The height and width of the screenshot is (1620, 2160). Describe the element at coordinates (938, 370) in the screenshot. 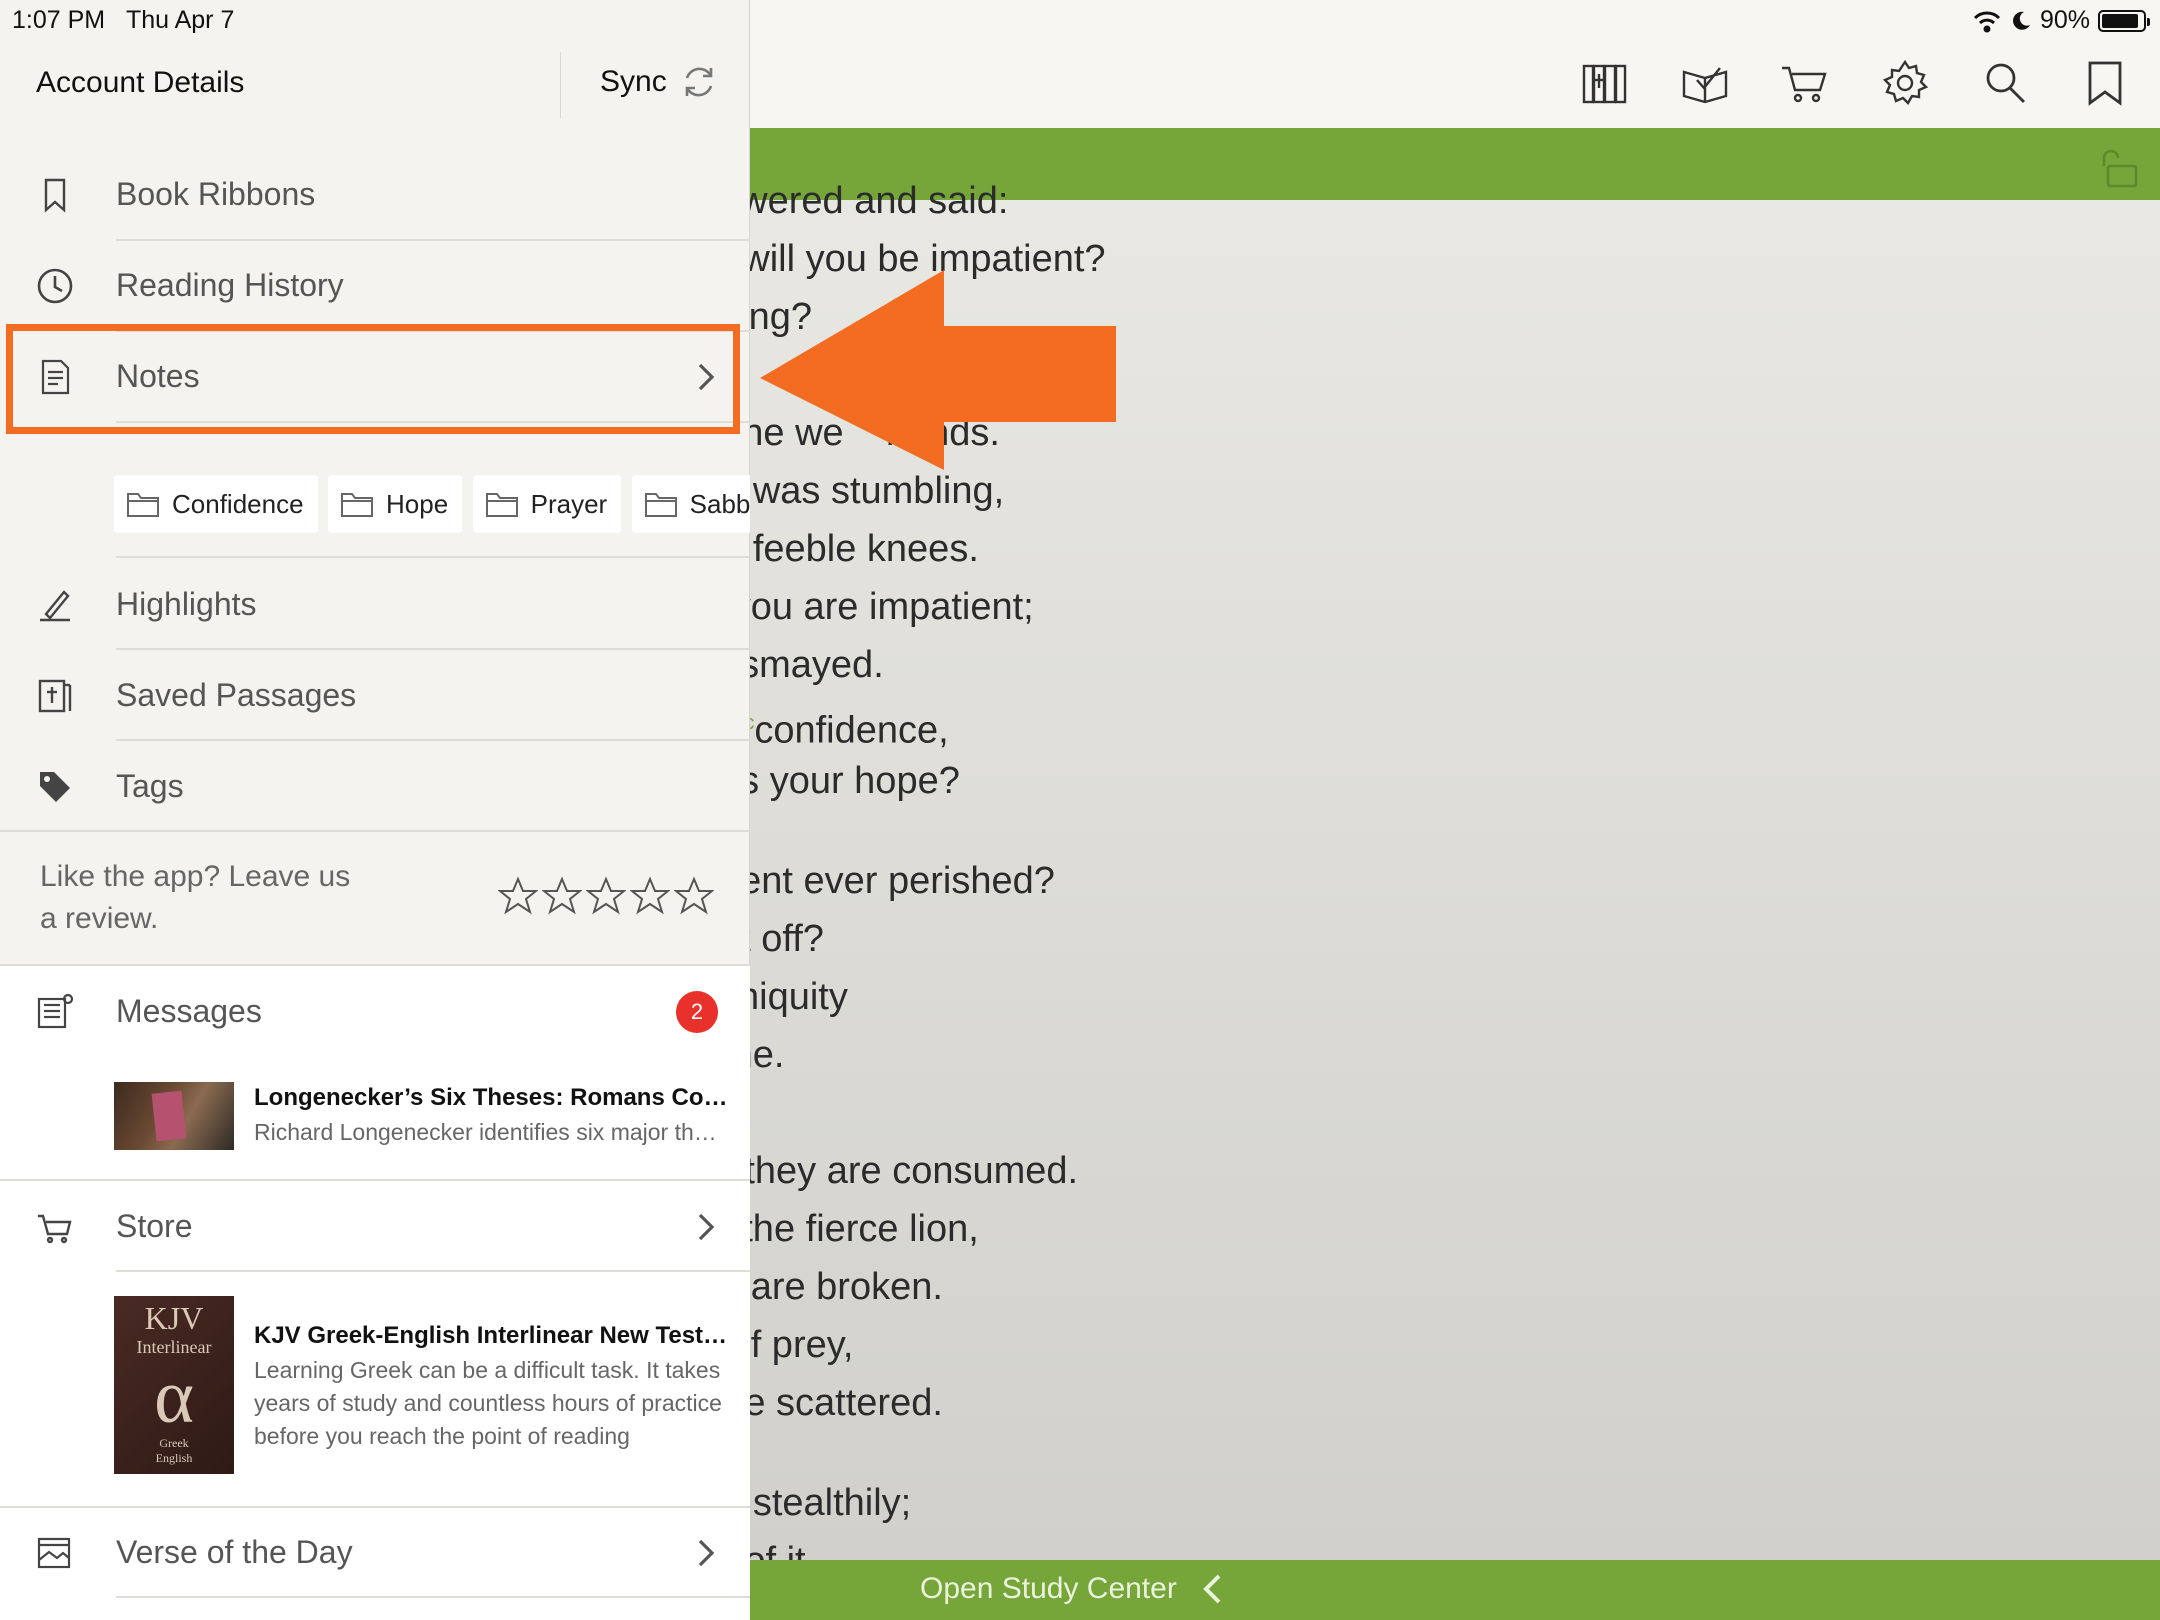

I see `pointer-arrow-icon` at that location.